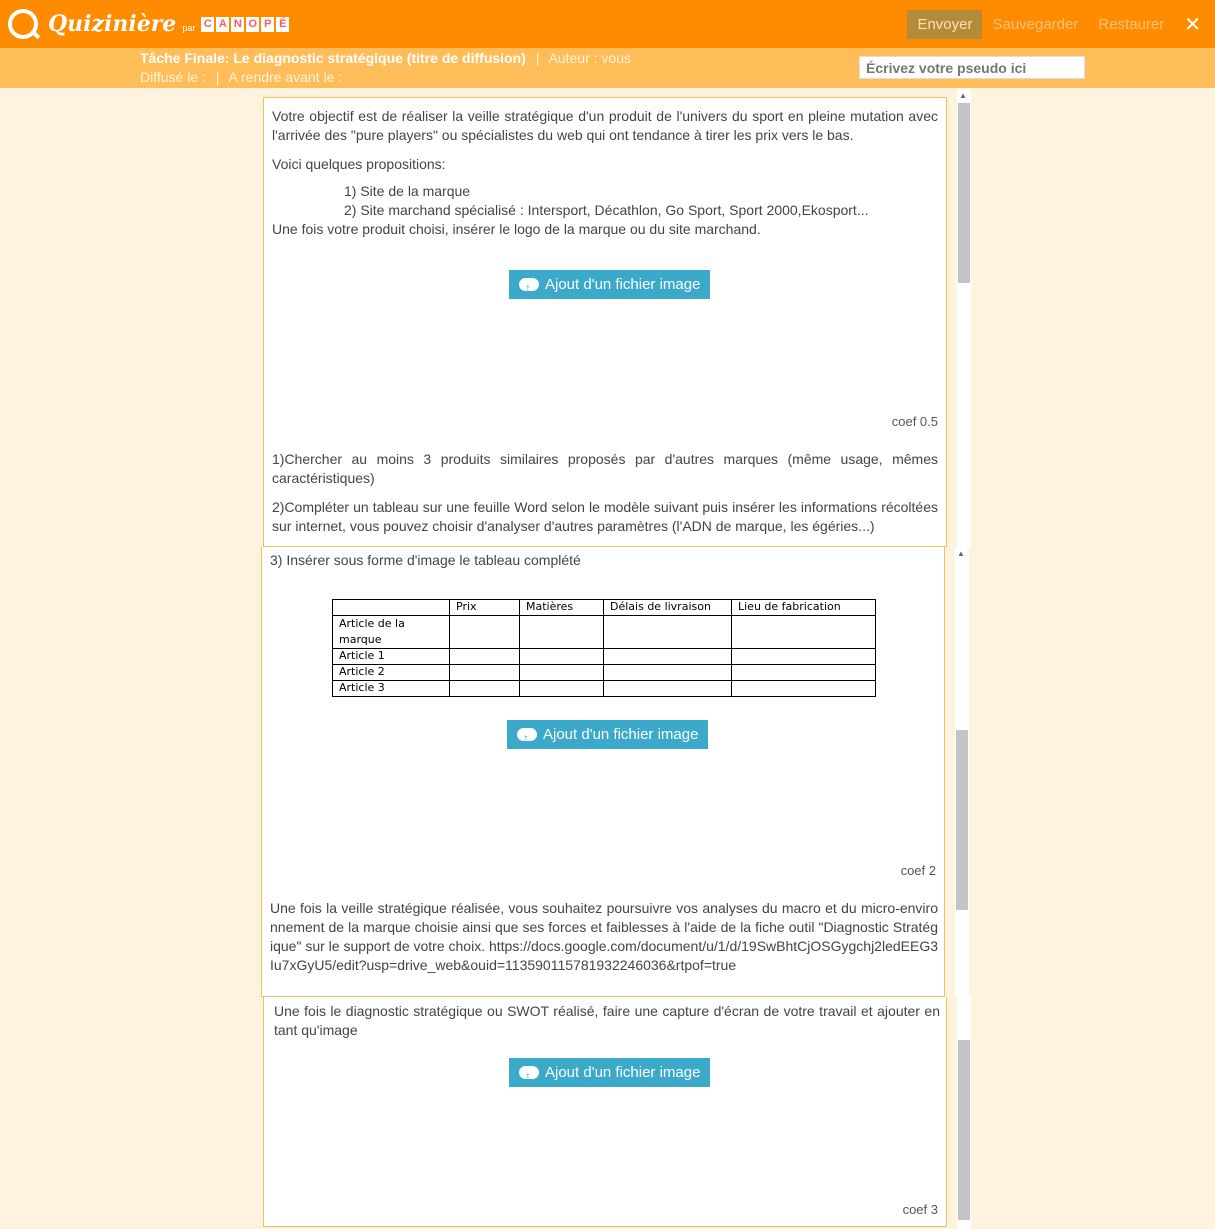 The image size is (1215, 1229). Describe the element at coordinates (1131, 24) in the screenshot. I see `restaurer-button: Restaurer` at that location.